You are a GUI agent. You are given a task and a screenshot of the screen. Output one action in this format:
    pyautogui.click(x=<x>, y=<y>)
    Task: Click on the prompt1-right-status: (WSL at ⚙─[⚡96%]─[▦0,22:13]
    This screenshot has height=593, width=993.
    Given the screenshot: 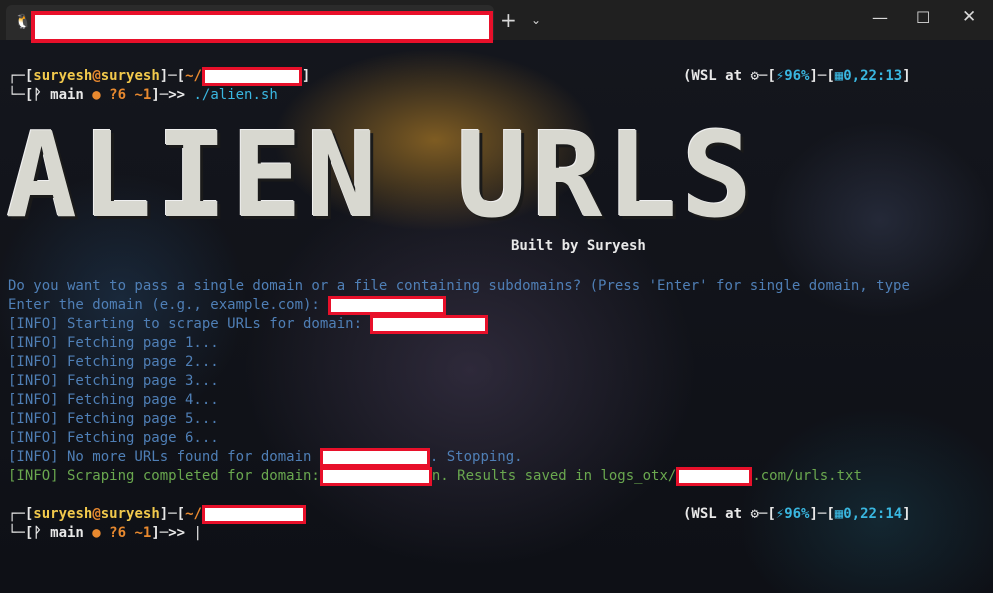 What is the action you would take?
    pyautogui.click(x=797, y=76)
    